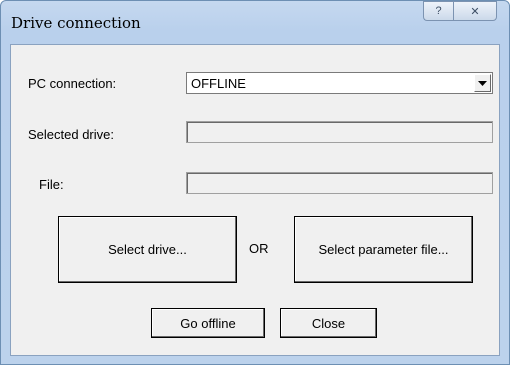 This screenshot has width=512, height=367. I want to click on question-mark-icon: ?, so click(438, 11).